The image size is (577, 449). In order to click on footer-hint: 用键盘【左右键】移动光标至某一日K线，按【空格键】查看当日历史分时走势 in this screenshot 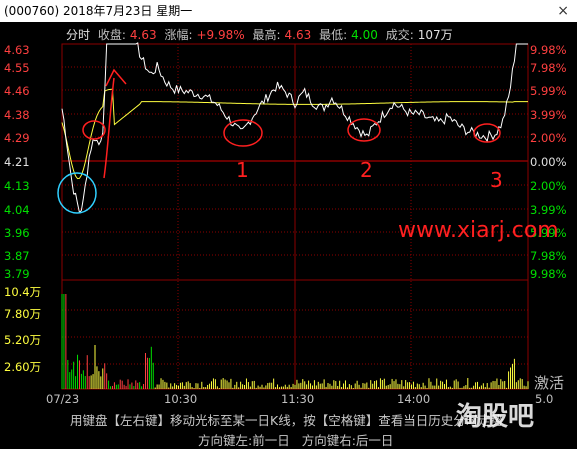, I will do `click(287, 420)`.